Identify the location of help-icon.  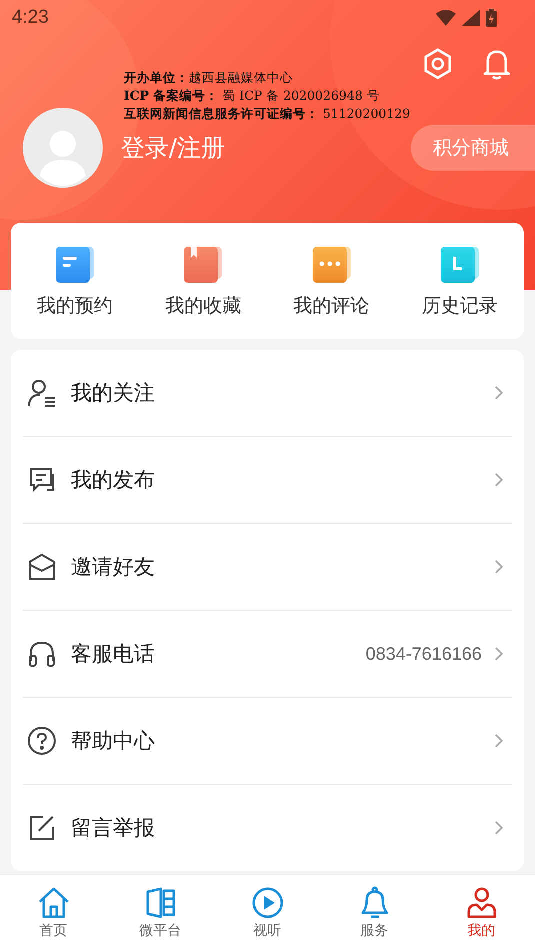
(42, 741).